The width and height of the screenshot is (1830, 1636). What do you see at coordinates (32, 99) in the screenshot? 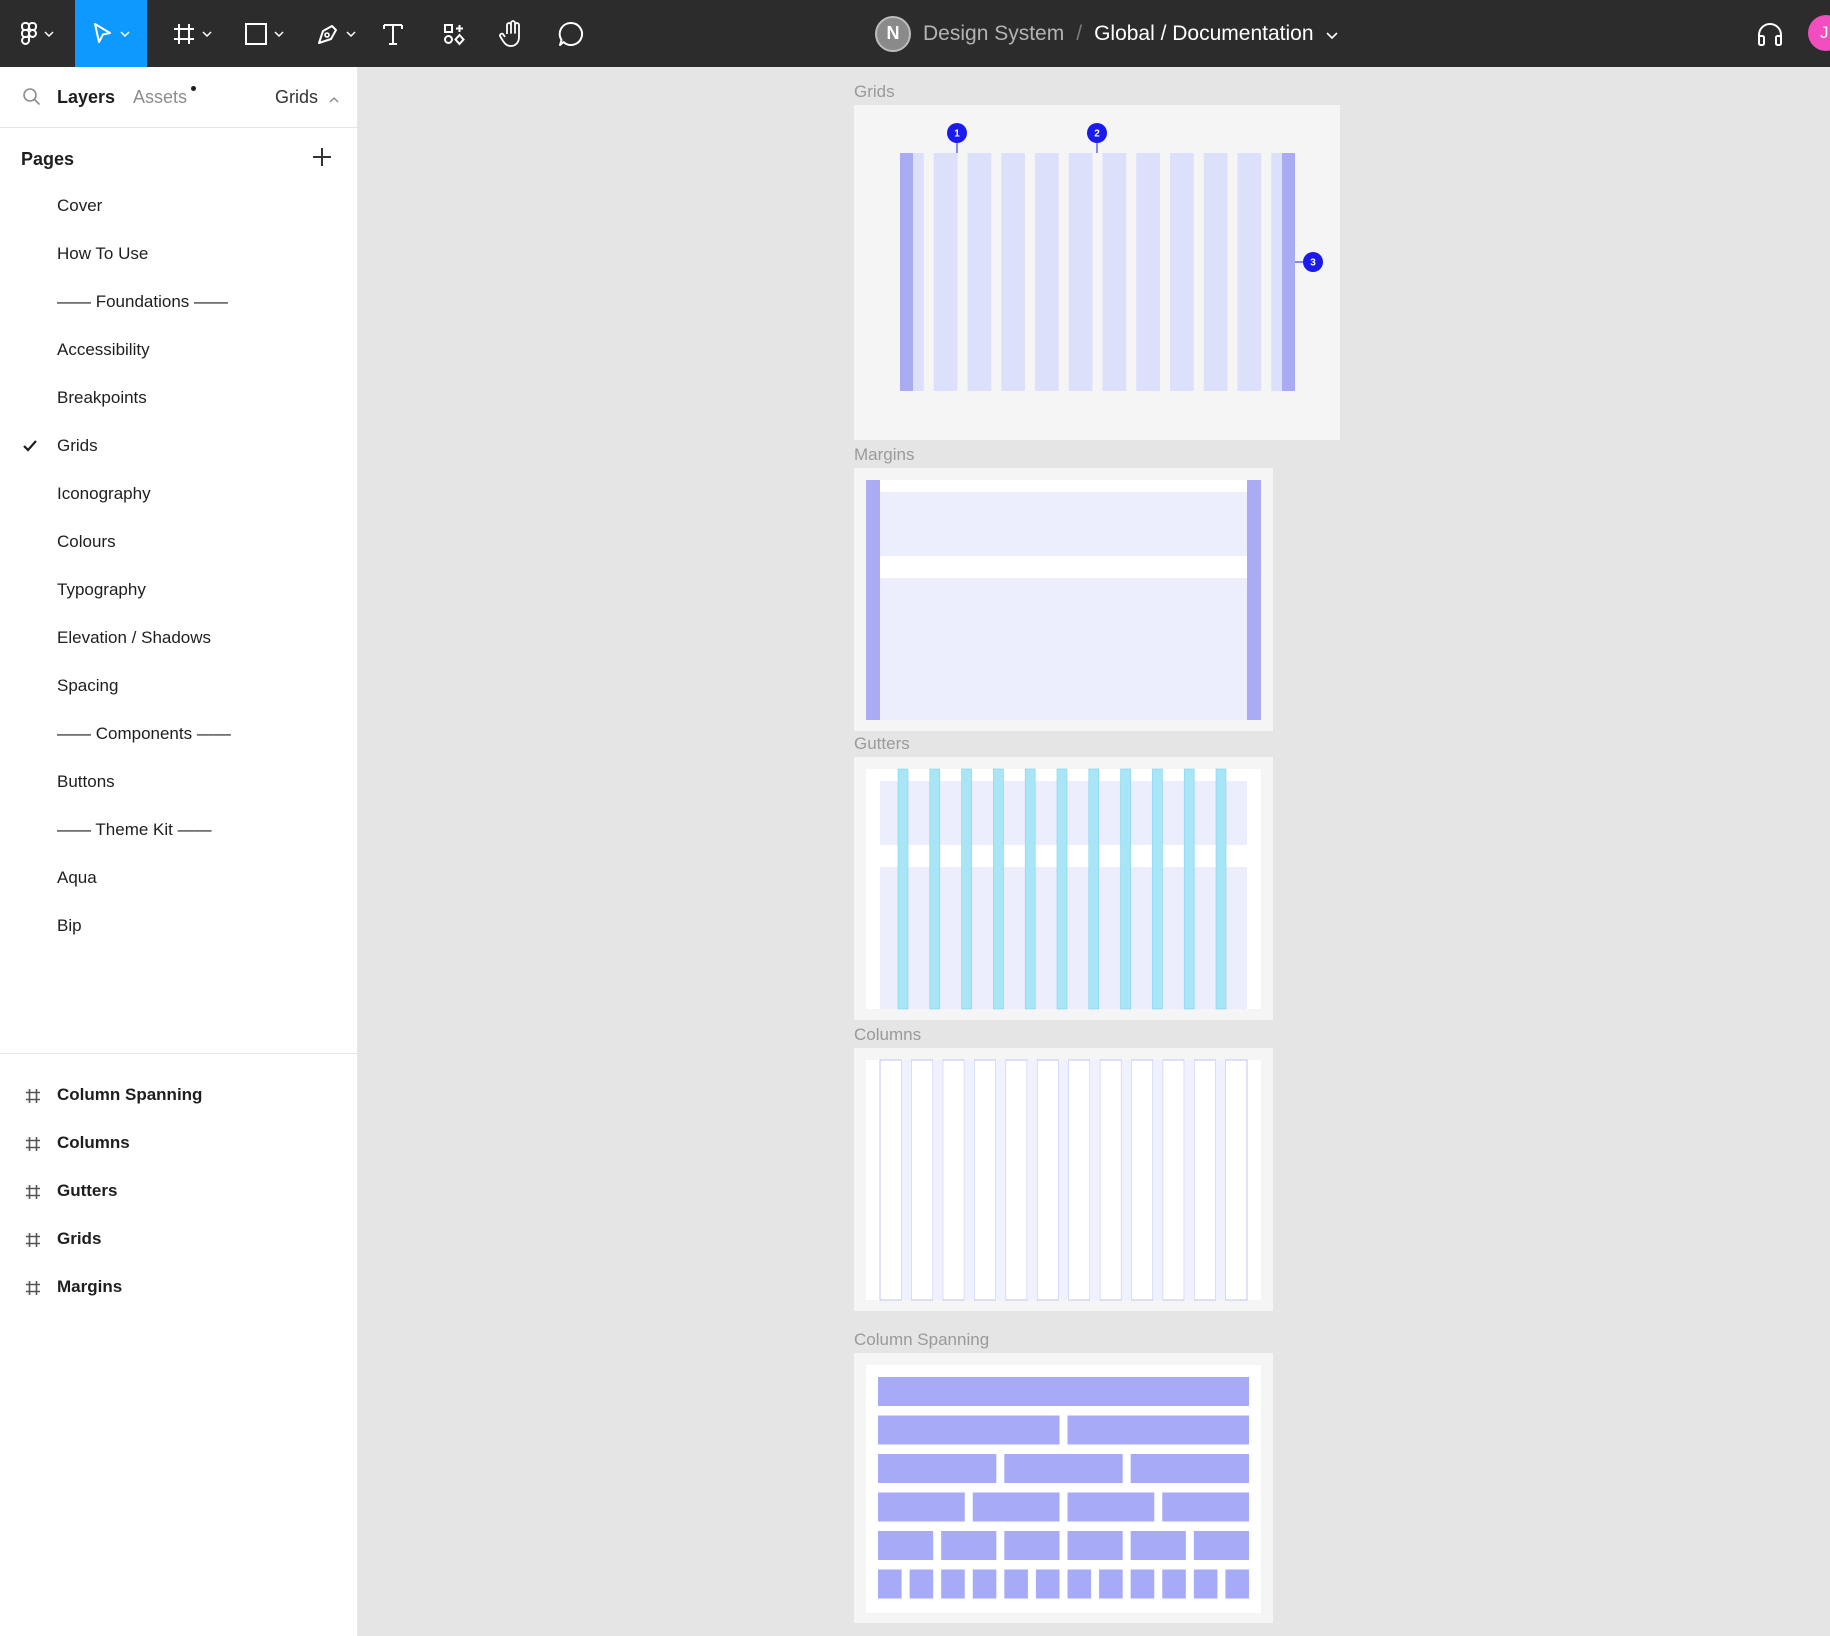
I see `search-icon` at bounding box center [32, 99].